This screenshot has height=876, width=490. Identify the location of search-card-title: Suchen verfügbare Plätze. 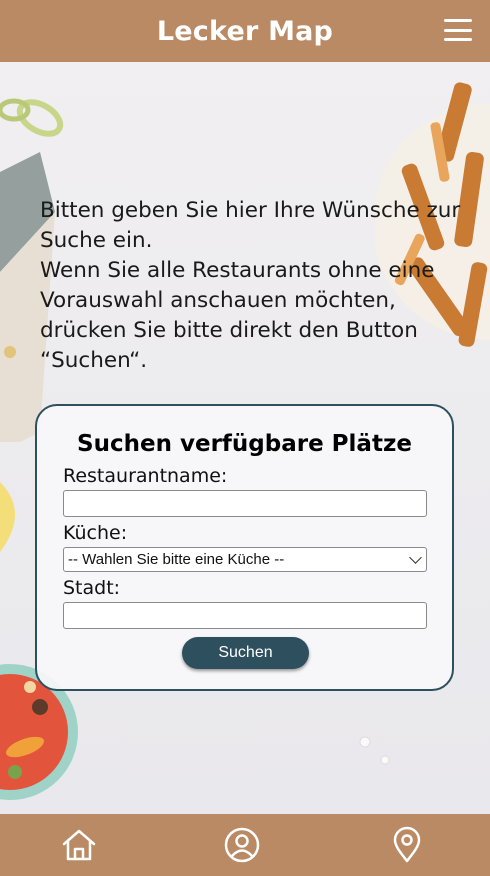
(244, 444).